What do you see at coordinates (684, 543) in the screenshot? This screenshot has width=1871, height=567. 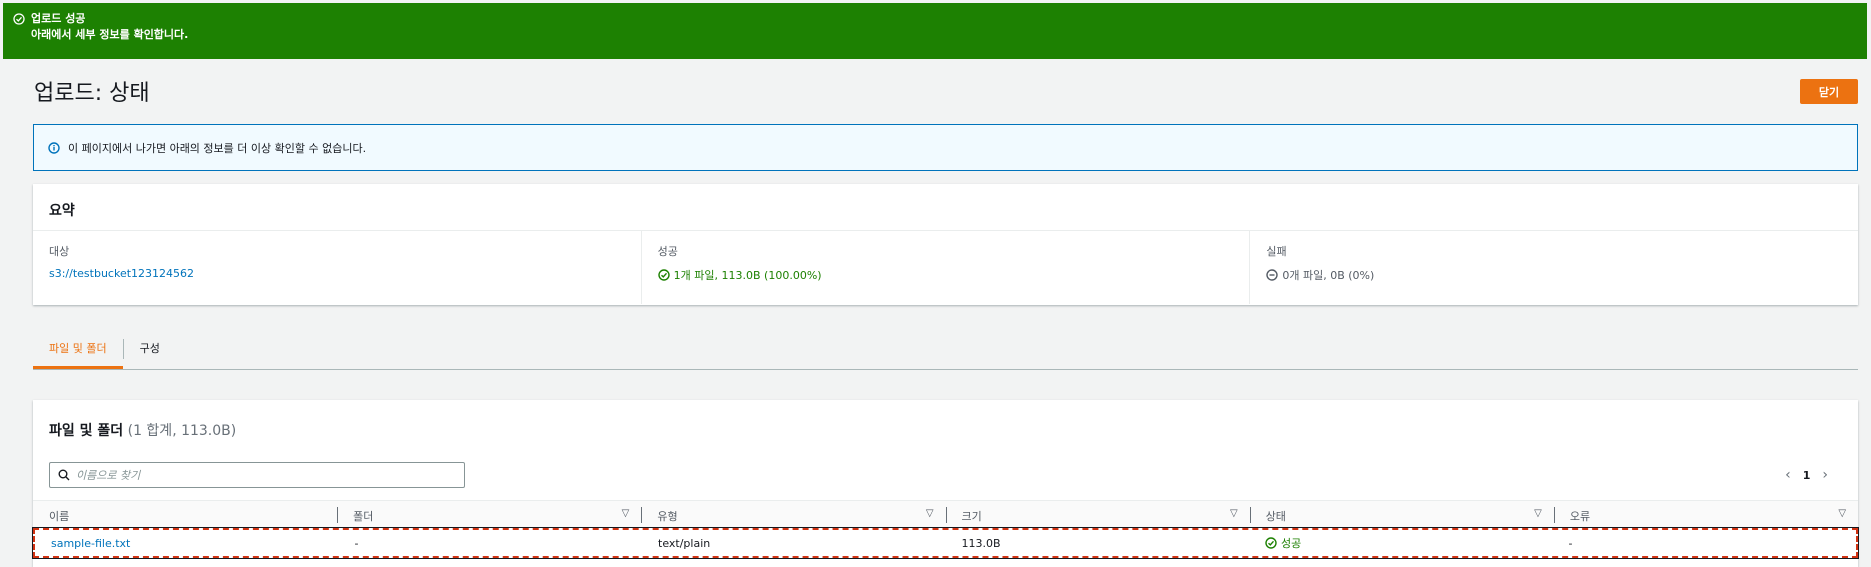 I see `file-type: text/plain` at bounding box center [684, 543].